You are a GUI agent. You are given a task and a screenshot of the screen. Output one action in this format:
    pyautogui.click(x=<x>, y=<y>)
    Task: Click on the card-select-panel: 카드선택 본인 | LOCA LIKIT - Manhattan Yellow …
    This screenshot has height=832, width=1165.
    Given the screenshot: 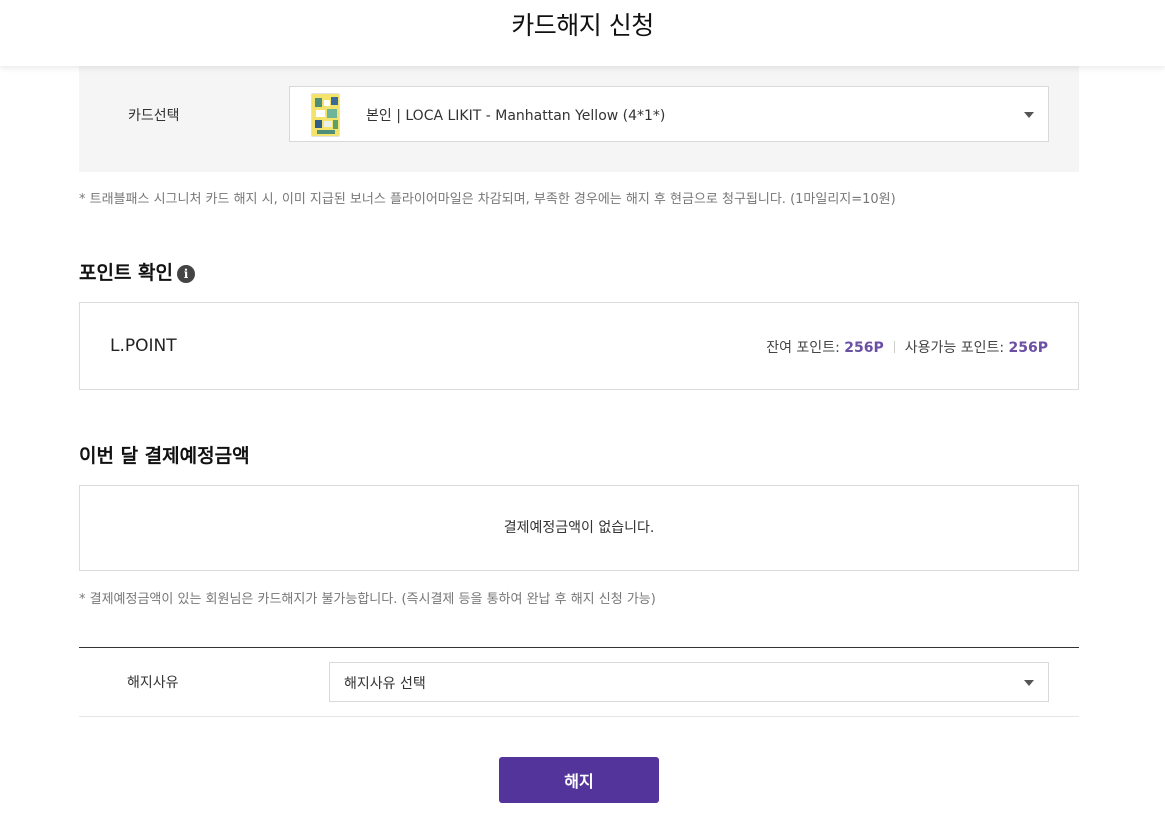 What is the action you would take?
    pyautogui.click(x=579, y=119)
    